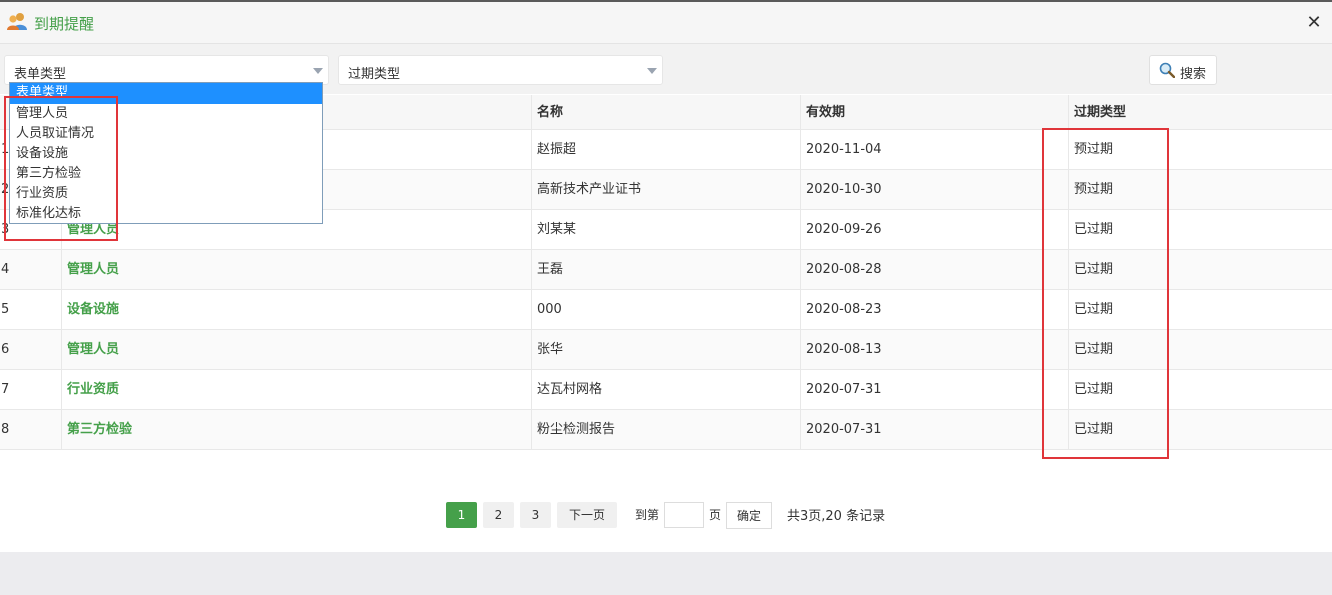 Image resolution: width=1332 pixels, height=595 pixels. What do you see at coordinates (166, 70) in the screenshot?
I see `form-type-select: 表单类型` at bounding box center [166, 70].